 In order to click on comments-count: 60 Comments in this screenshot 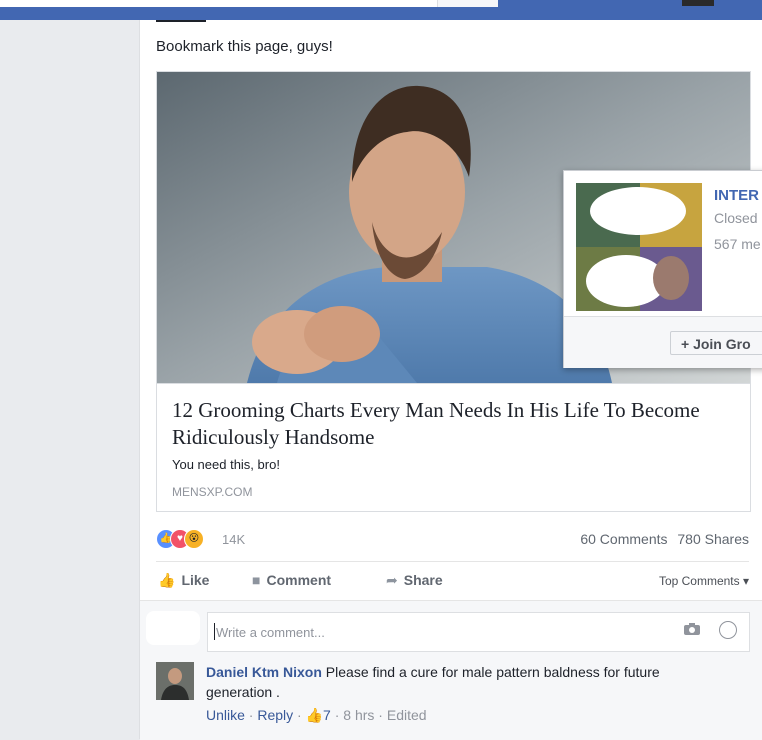, I will do `click(623, 539)`.